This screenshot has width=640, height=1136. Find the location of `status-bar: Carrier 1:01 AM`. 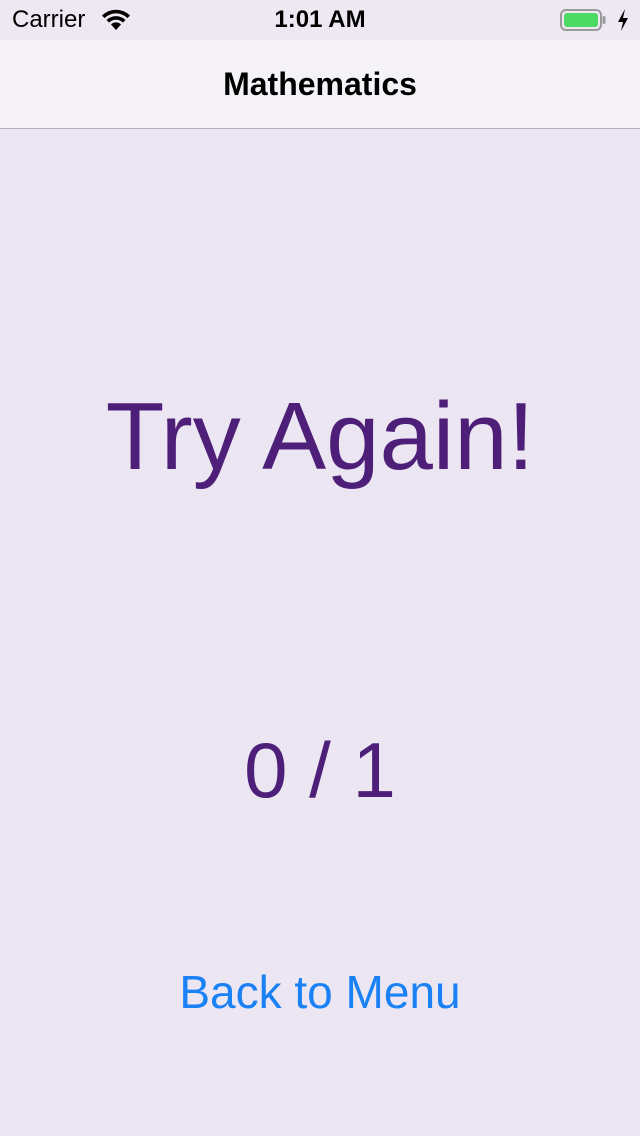

status-bar: Carrier 1:01 AM is located at coordinates (320, 20).